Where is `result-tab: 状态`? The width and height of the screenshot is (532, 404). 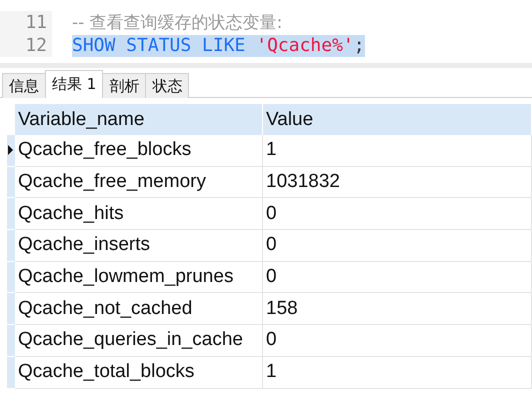 result-tab: 状态 is located at coordinates (167, 85).